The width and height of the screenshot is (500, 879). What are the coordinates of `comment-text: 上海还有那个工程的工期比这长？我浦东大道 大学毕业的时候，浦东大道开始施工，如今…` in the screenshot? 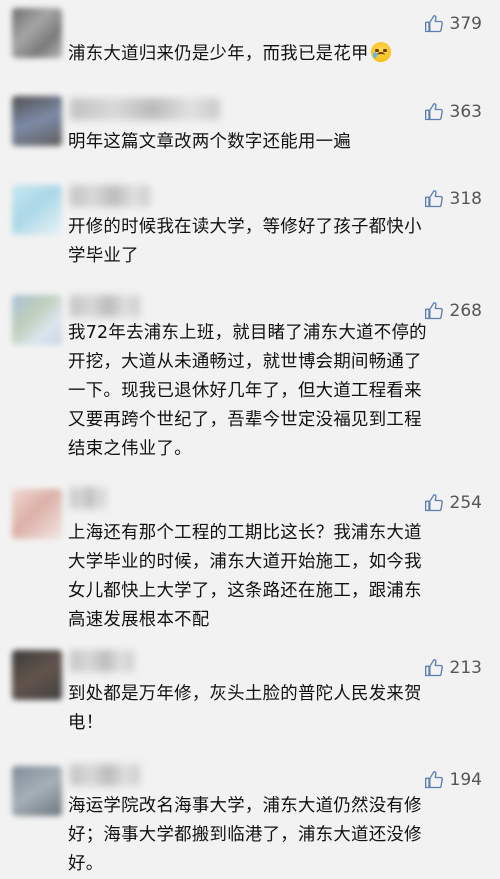 It's located at (245, 576).